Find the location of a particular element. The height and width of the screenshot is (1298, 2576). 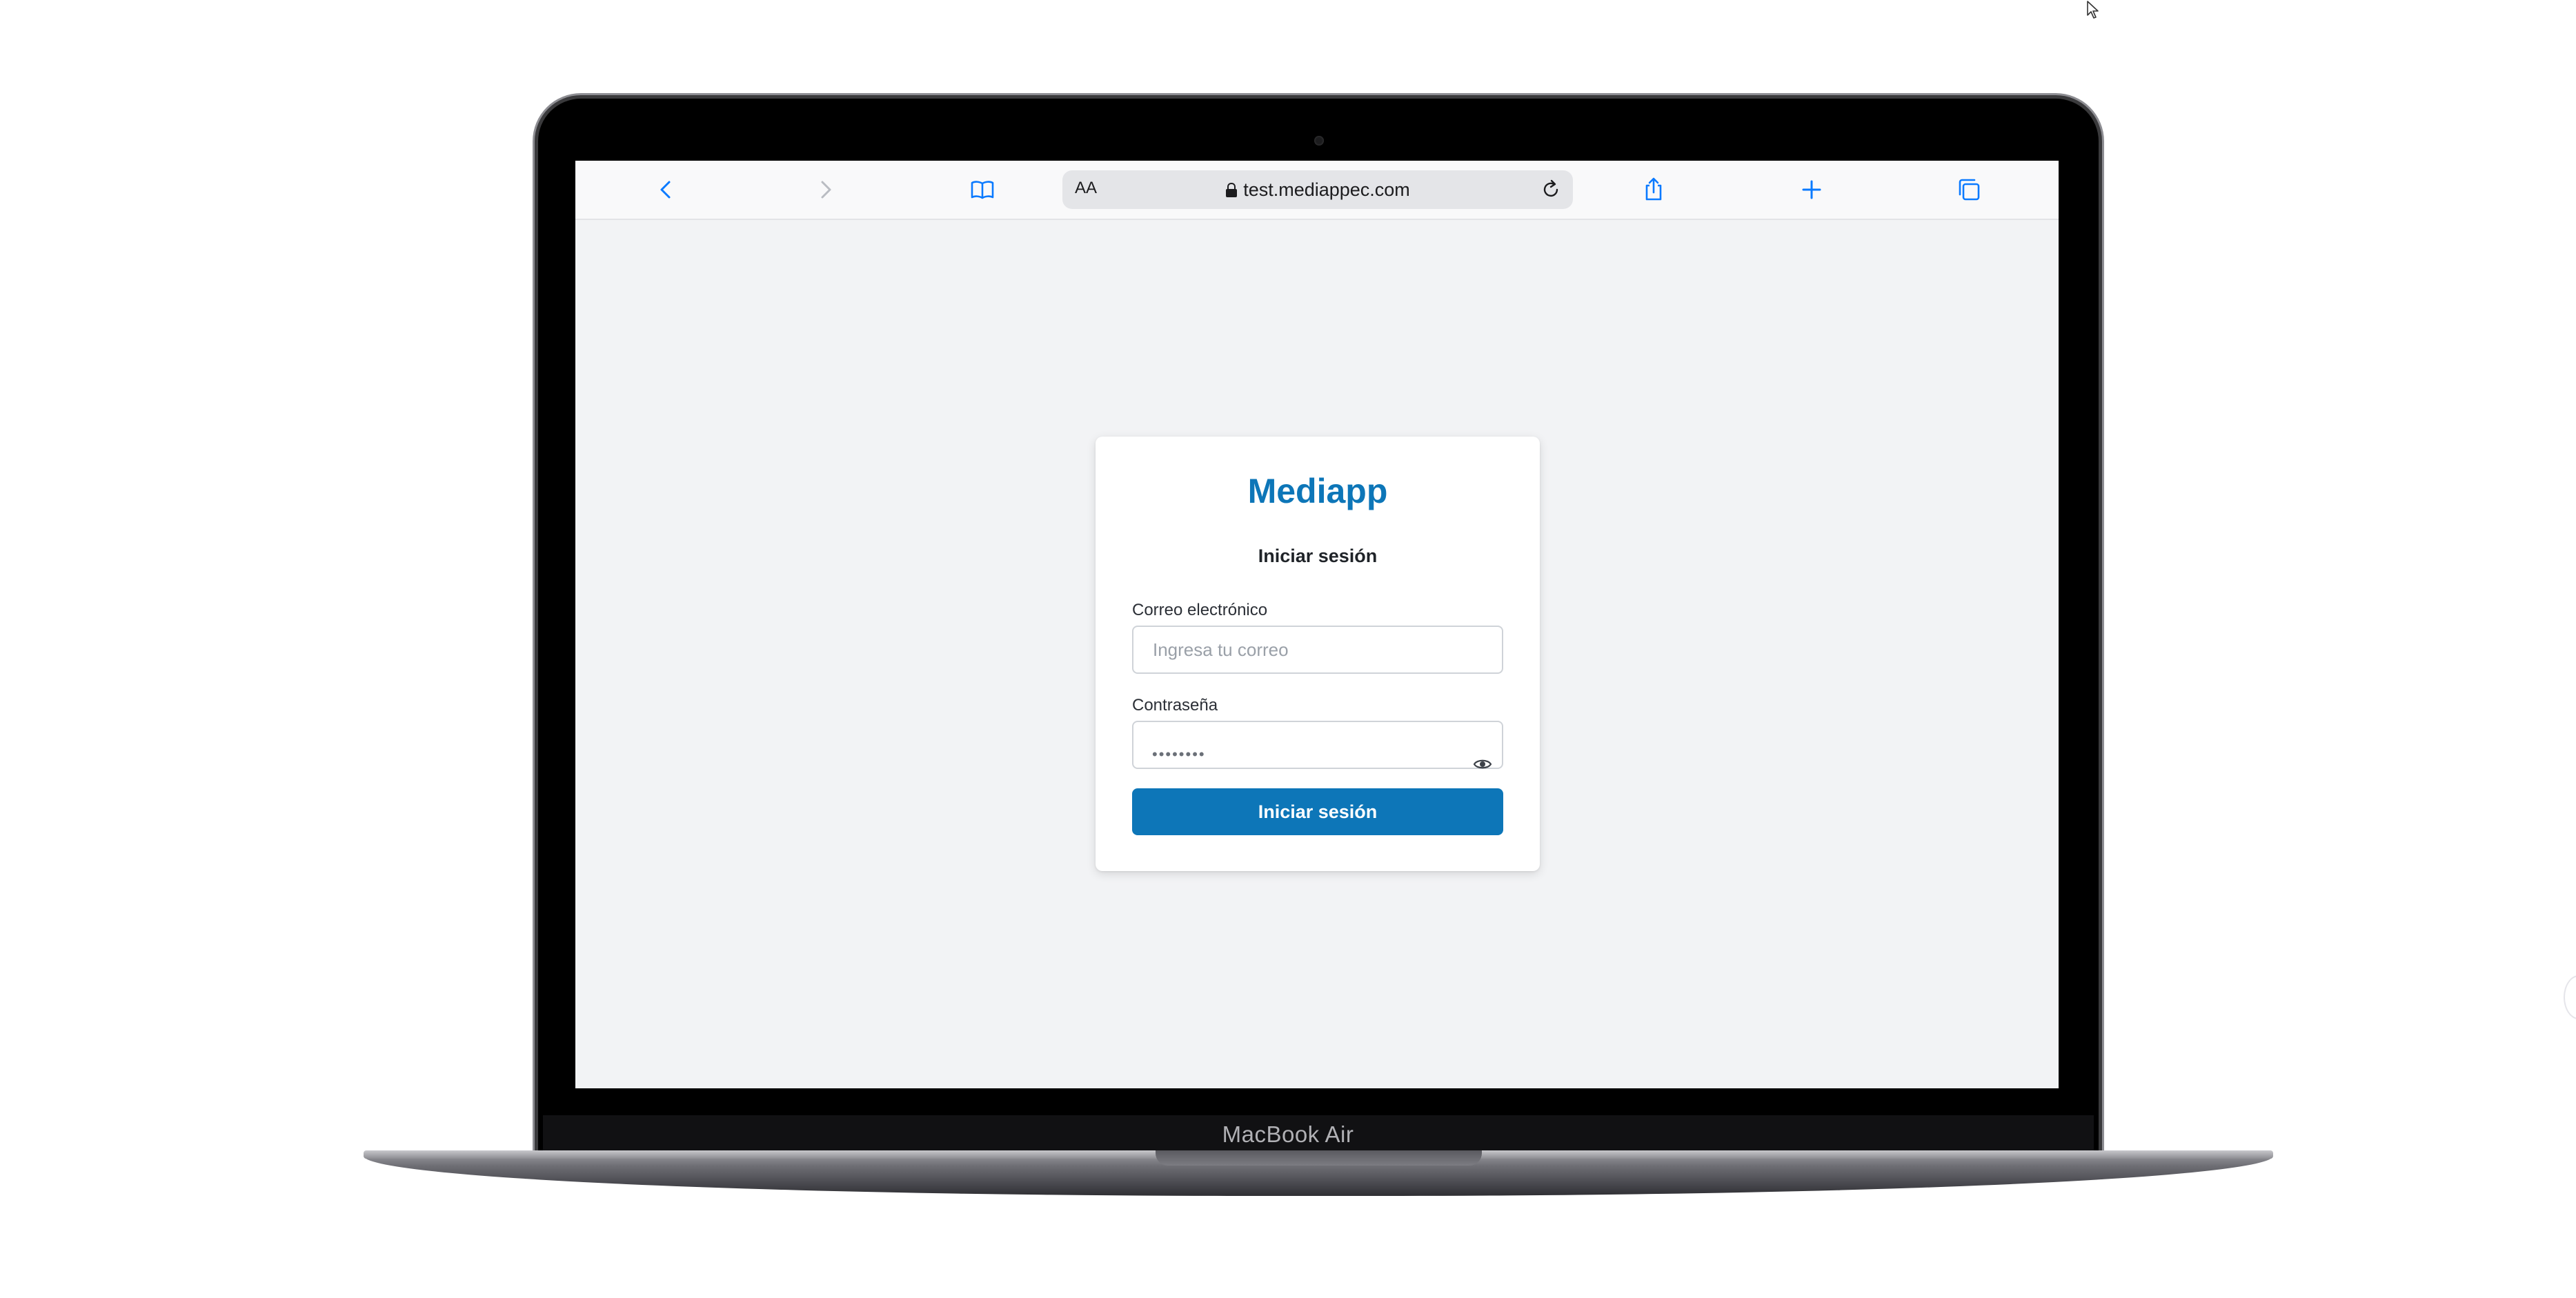

url-text: test.mediappec.com is located at coordinates (1326, 189).